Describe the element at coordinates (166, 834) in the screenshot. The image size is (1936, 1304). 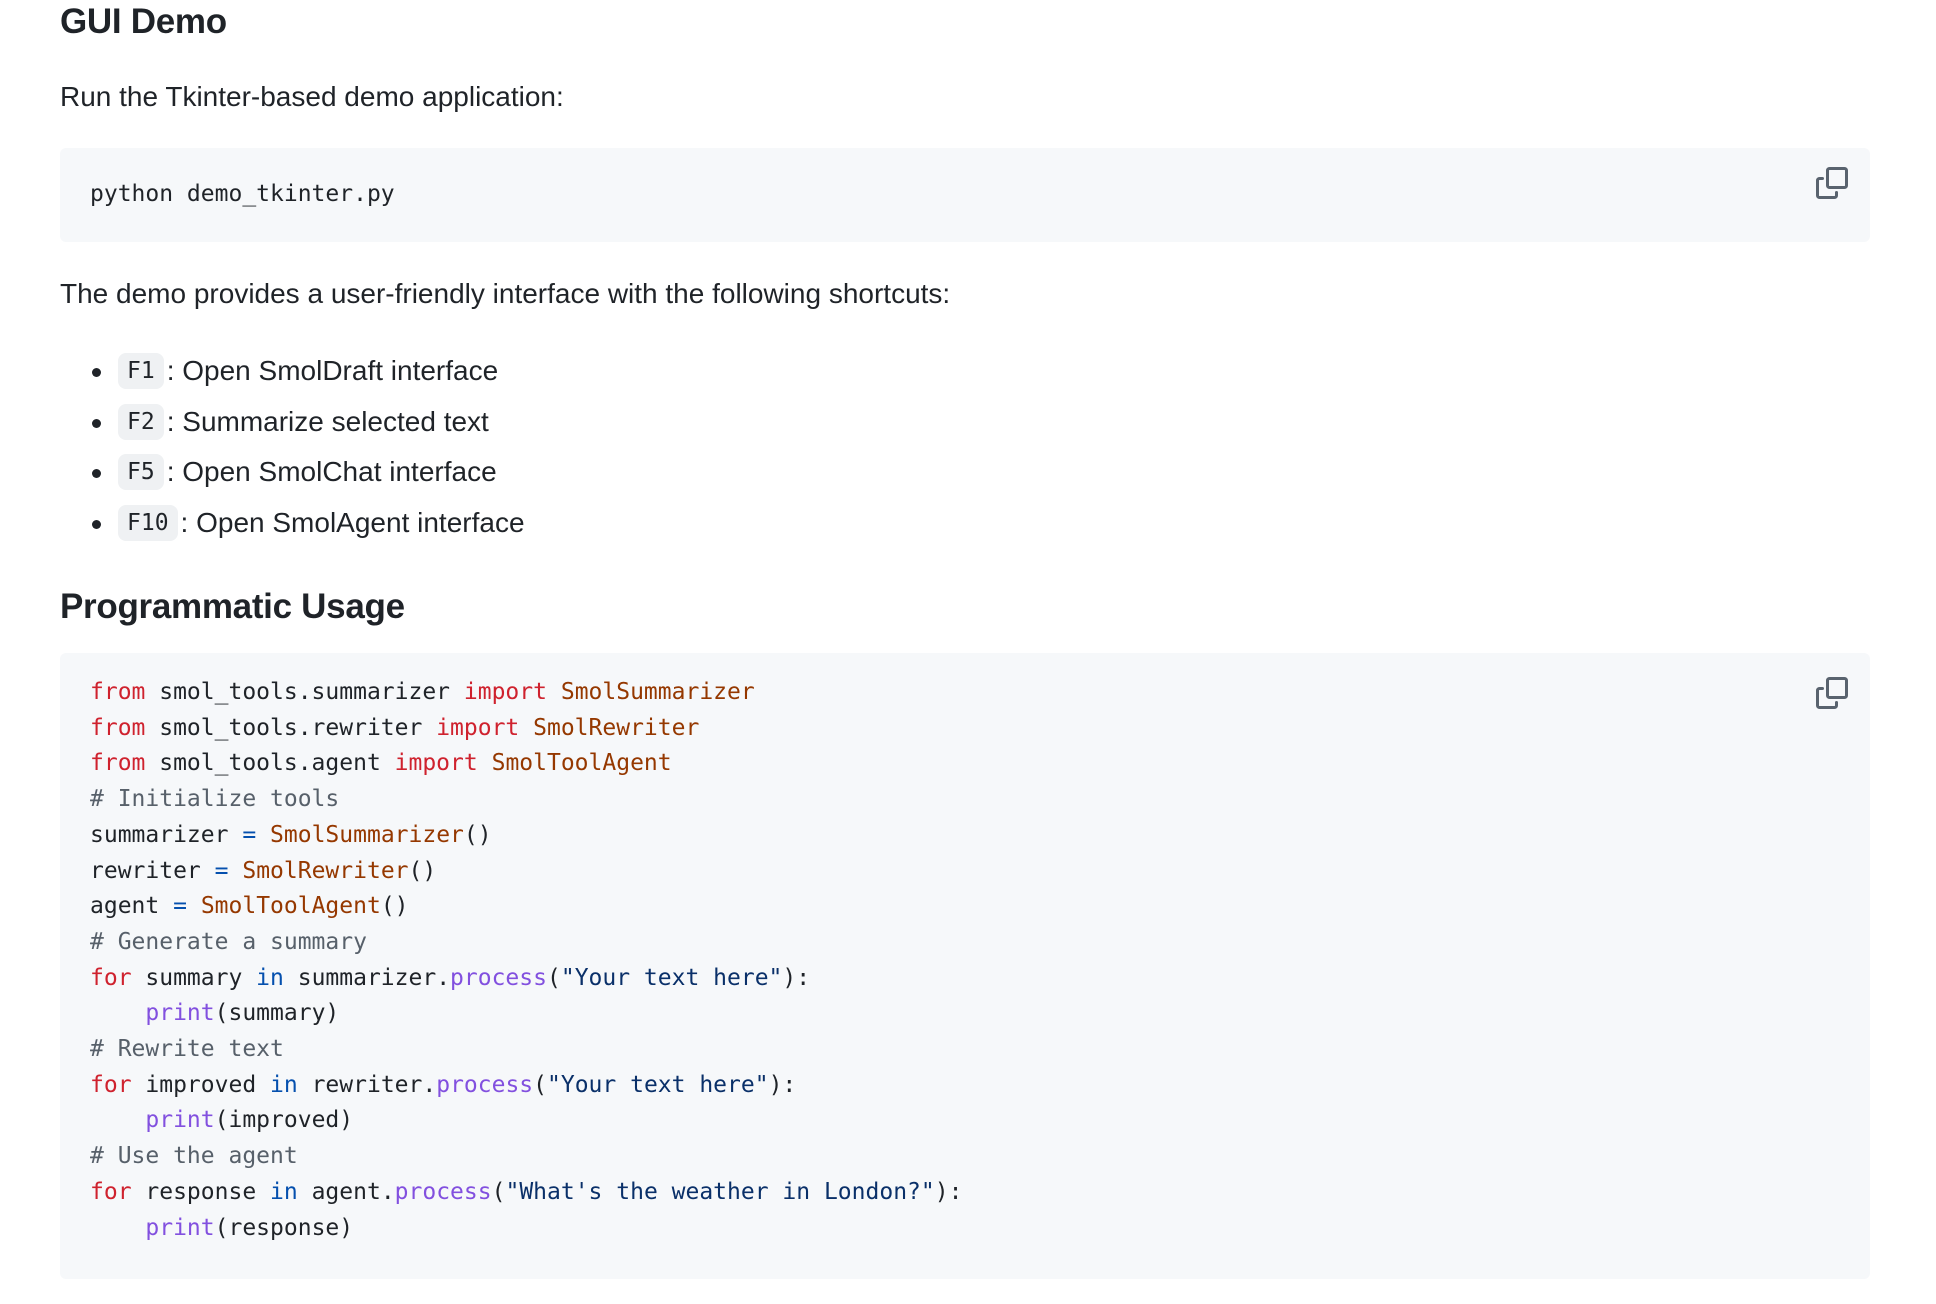
I see `code-token: summarizer` at that location.